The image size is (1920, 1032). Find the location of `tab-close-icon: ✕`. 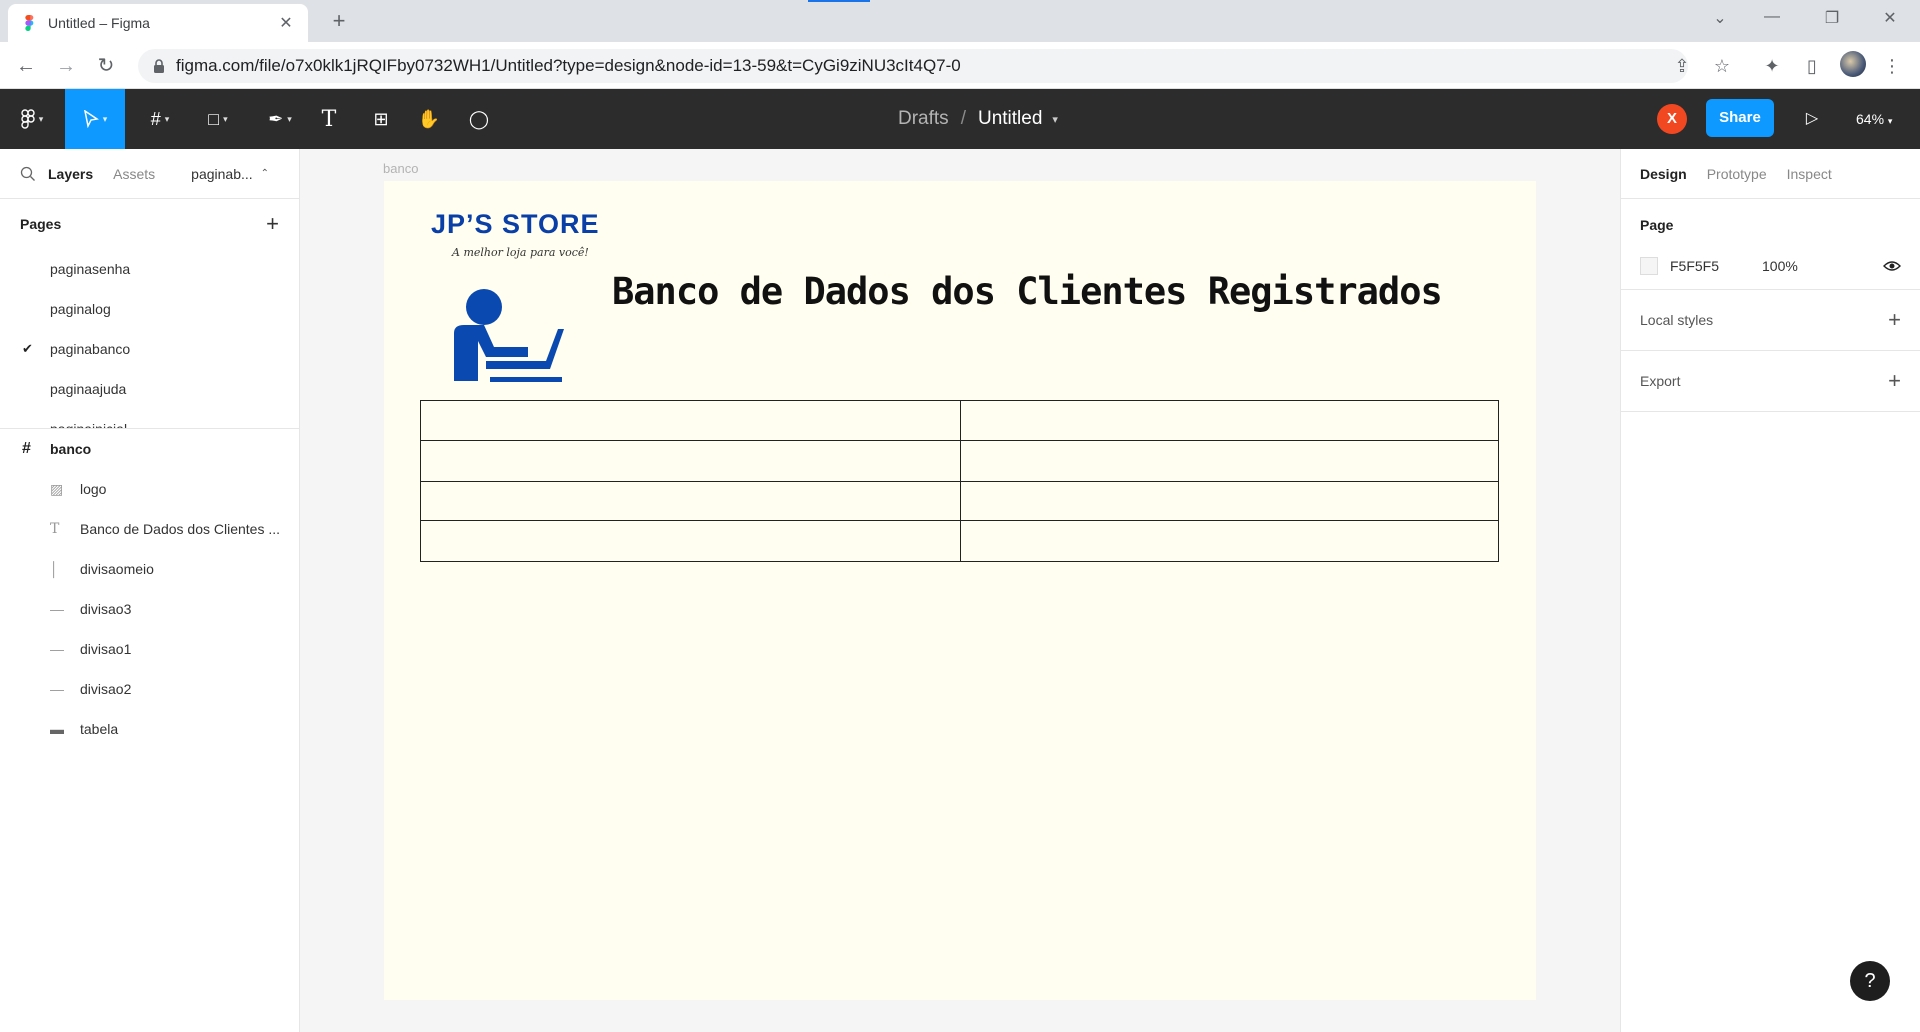

tab-close-icon: ✕ is located at coordinates (286, 23).